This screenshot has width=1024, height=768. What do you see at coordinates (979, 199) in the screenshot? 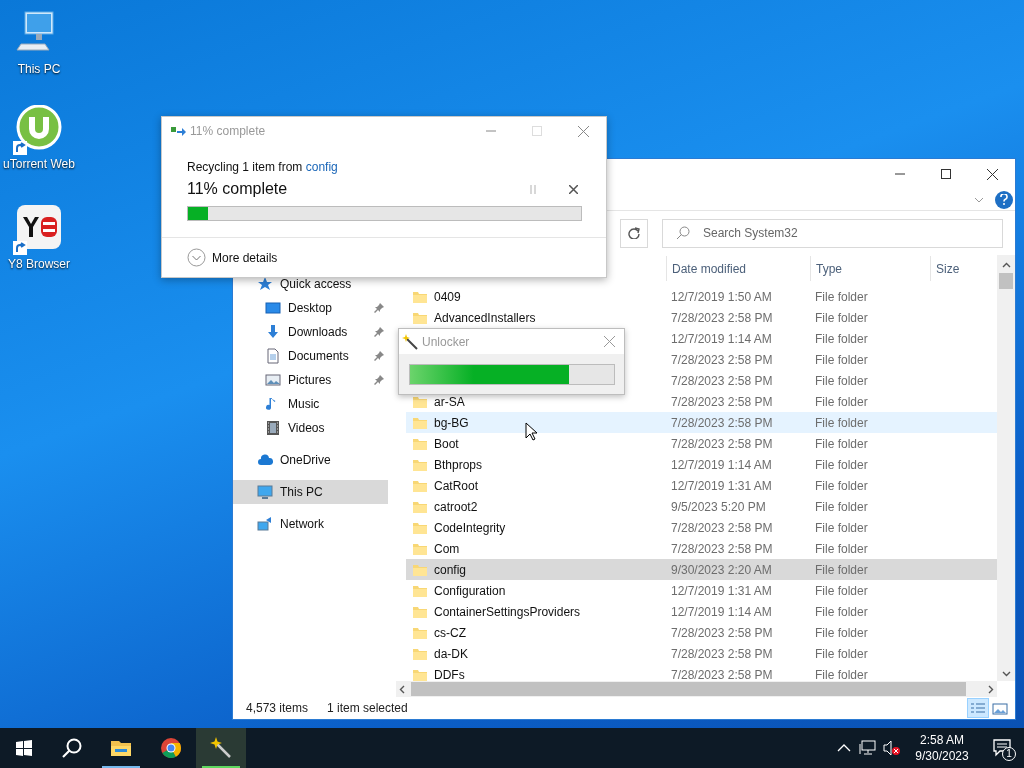
I see `chevron-down-icon` at bounding box center [979, 199].